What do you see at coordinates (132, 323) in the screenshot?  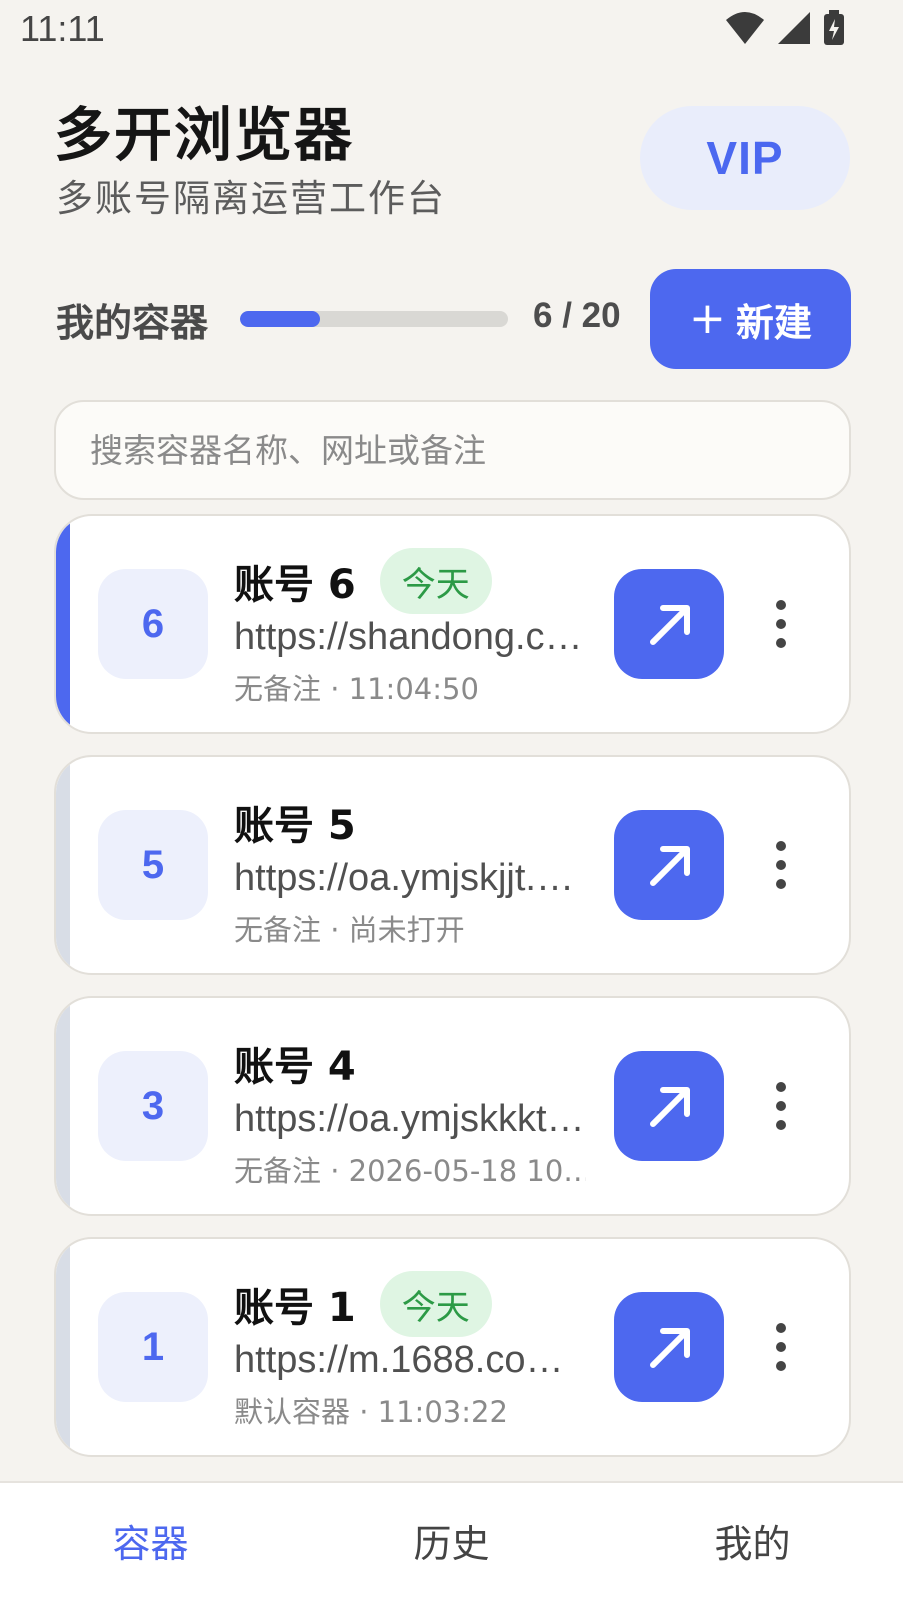 I see `containers-section-title: 我的容器` at bounding box center [132, 323].